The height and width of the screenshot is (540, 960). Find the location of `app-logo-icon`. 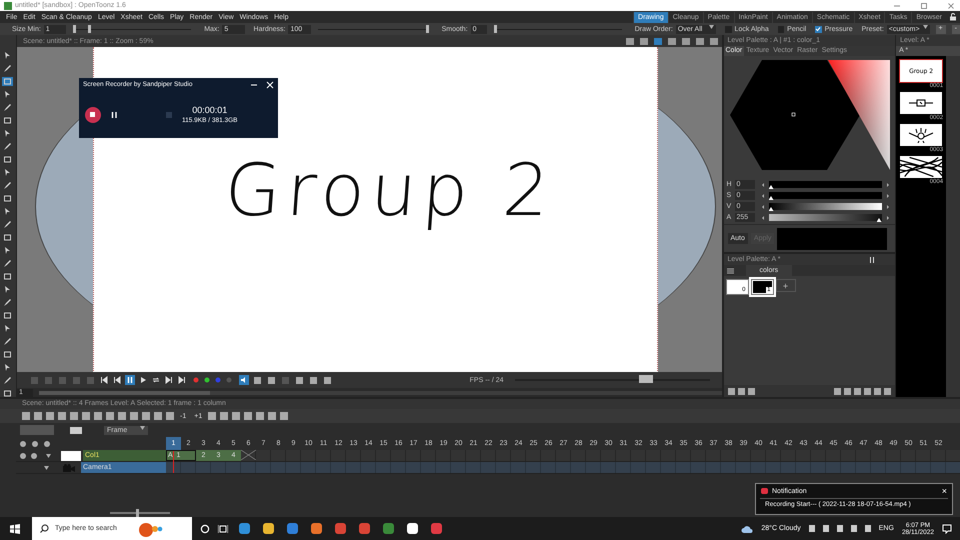

app-logo-icon is located at coordinates (8, 6).